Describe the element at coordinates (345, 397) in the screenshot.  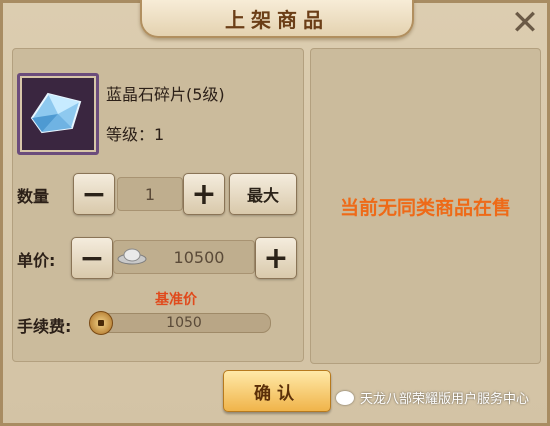
I see `wechat-icon` at that location.